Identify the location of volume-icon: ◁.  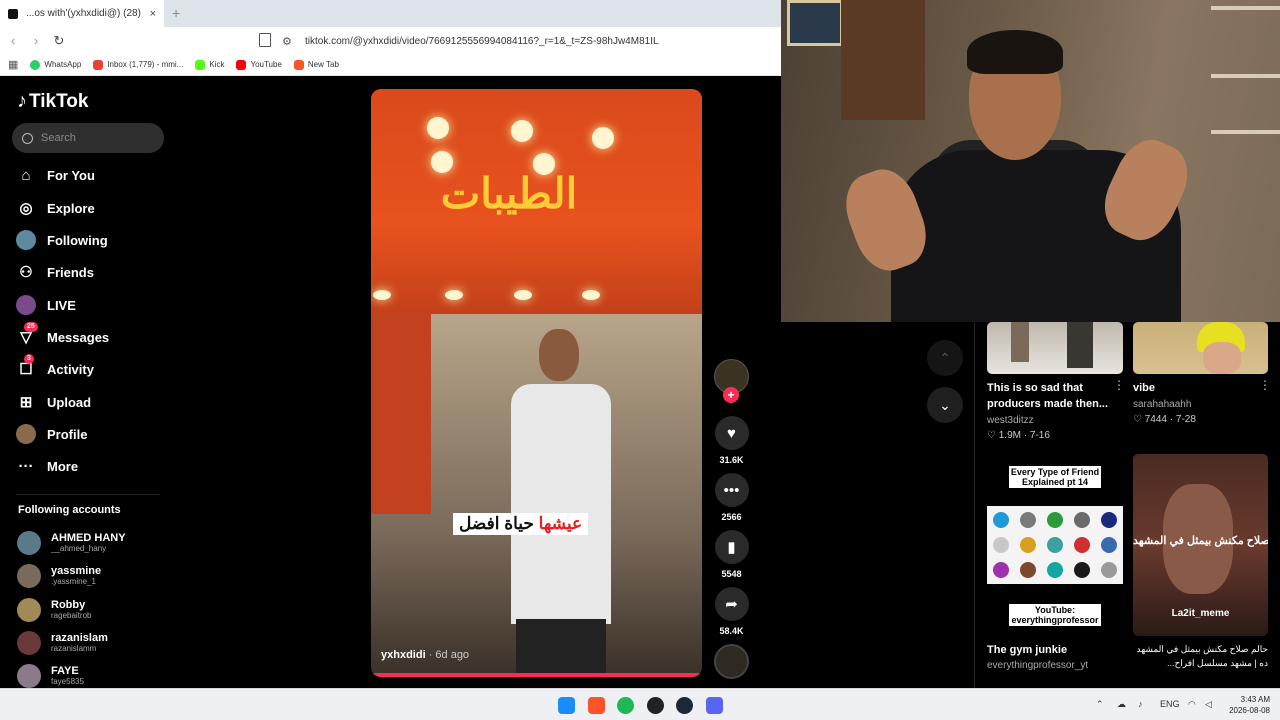
(1208, 704).